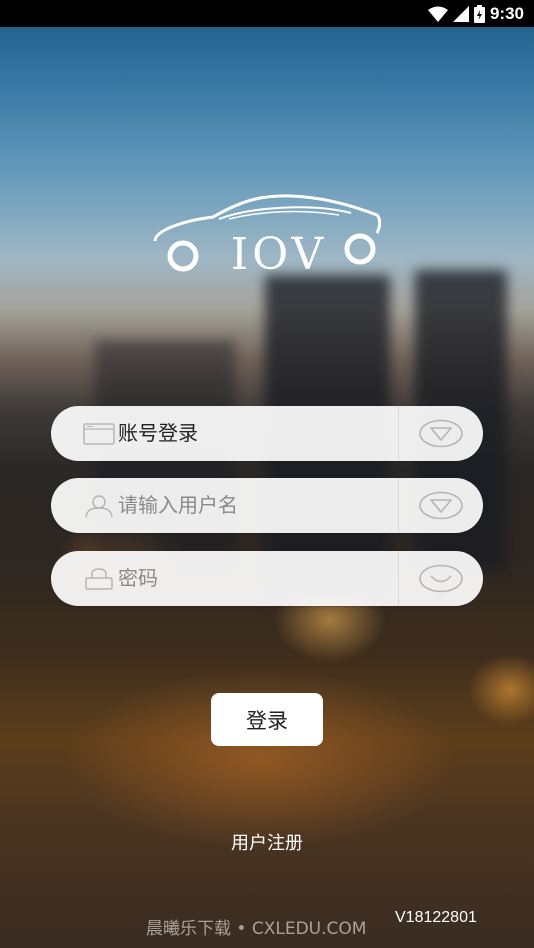 This screenshot has width=534, height=948. What do you see at coordinates (441, 578) in the screenshot?
I see `eye-closed-icon` at bounding box center [441, 578].